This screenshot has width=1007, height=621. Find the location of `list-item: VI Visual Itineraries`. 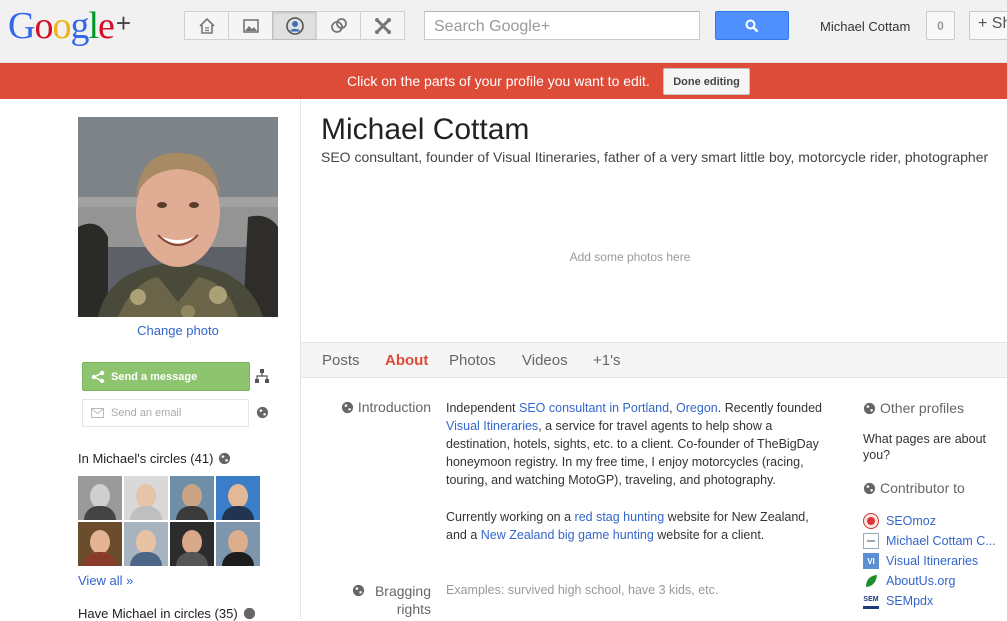

list-item: VI Visual Itineraries is located at coordinates (929, 561).